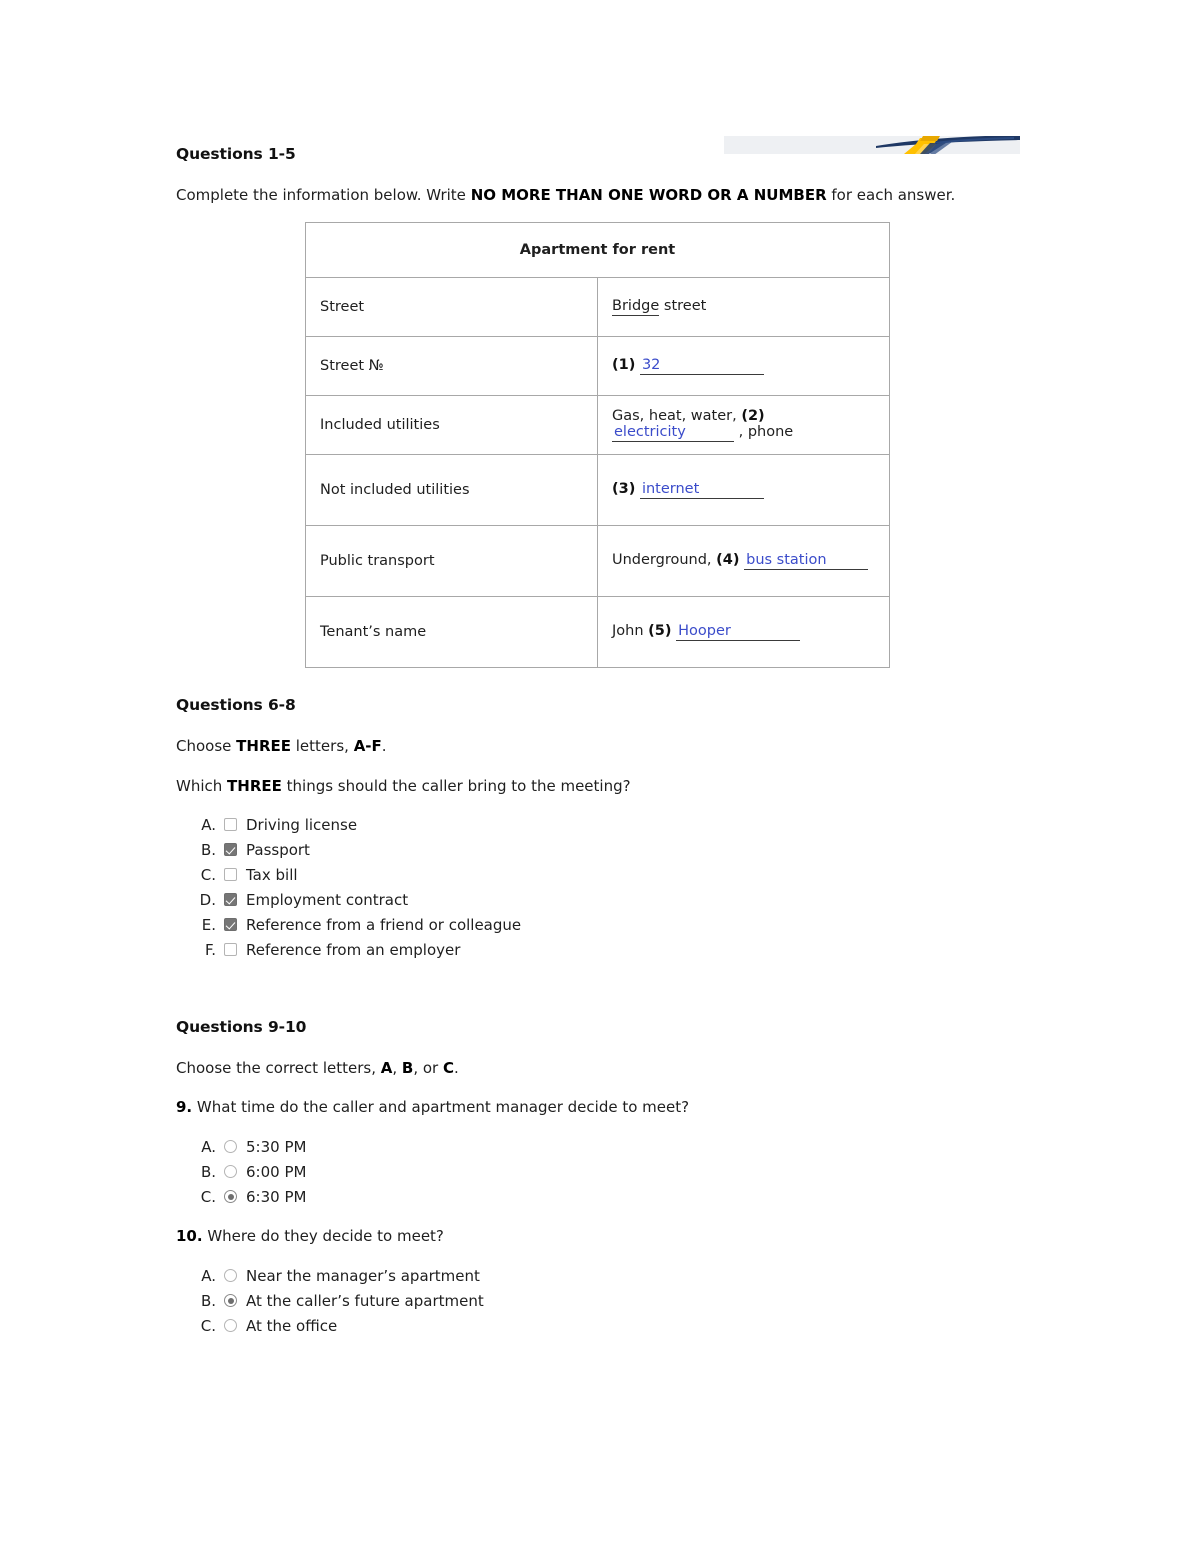 The image size is (1200, 1553). I want to click on question-number-4: (4), so click(728, 560).